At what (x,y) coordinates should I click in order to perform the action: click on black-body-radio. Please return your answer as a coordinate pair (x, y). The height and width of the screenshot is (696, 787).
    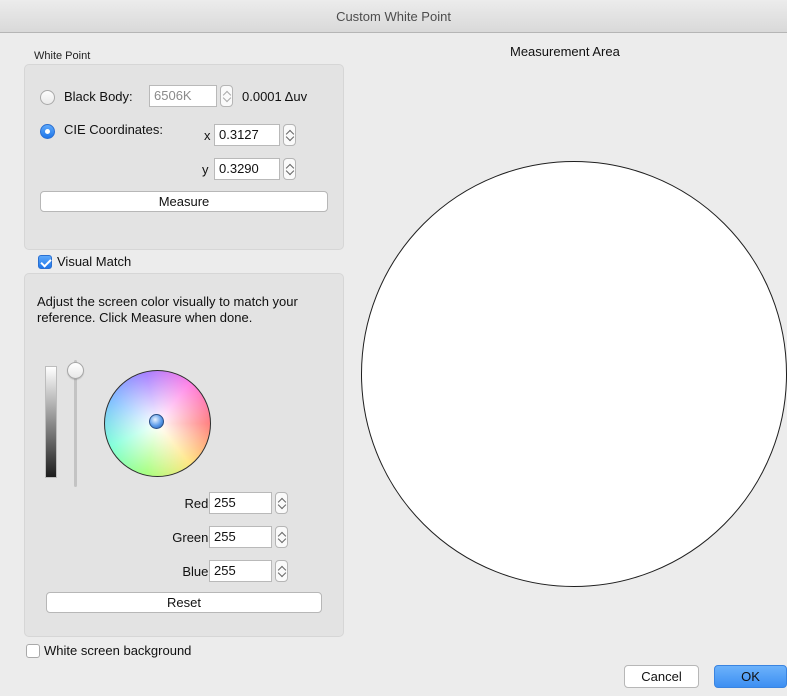
    Looking at the image, I should click on (47, 97).